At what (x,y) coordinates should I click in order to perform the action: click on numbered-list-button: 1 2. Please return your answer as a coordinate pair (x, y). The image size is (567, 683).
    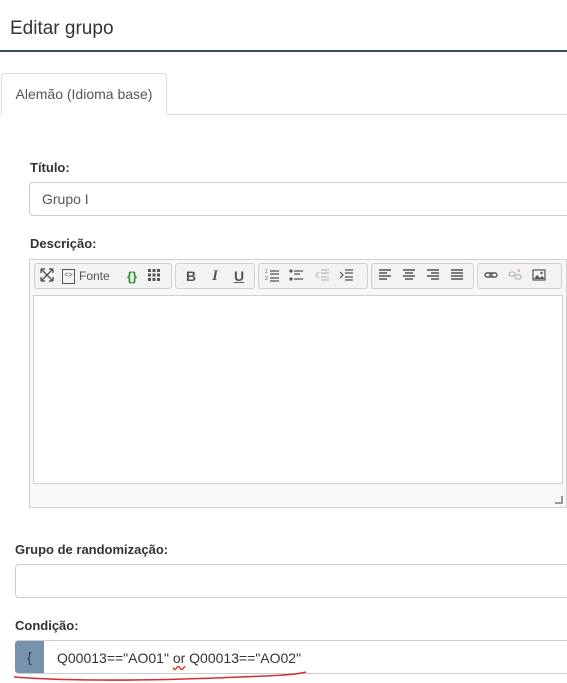
    Looking at the image, I should click on (274, 276).